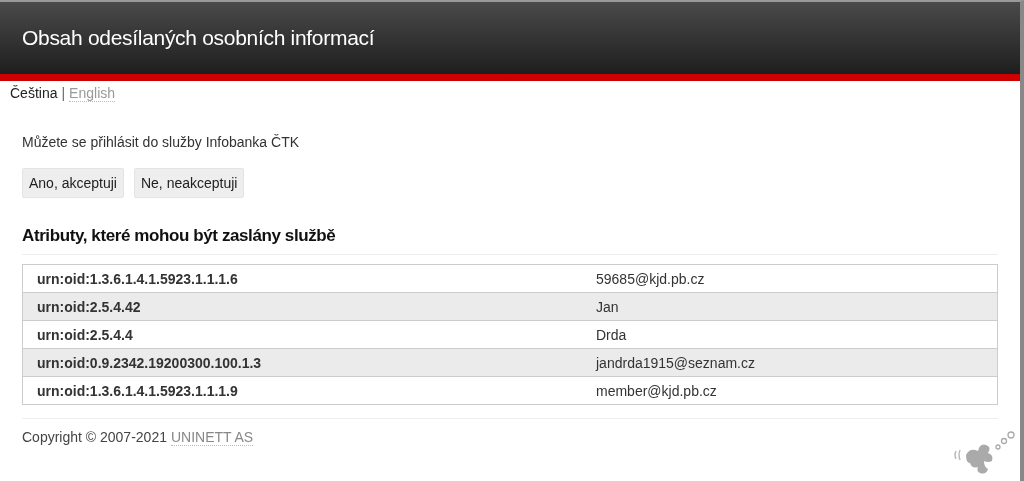  What do you see at coordinates (212, 437) in the screenshot?
I see `company-link: UNINETT AS` at bounding box center [212, 437].